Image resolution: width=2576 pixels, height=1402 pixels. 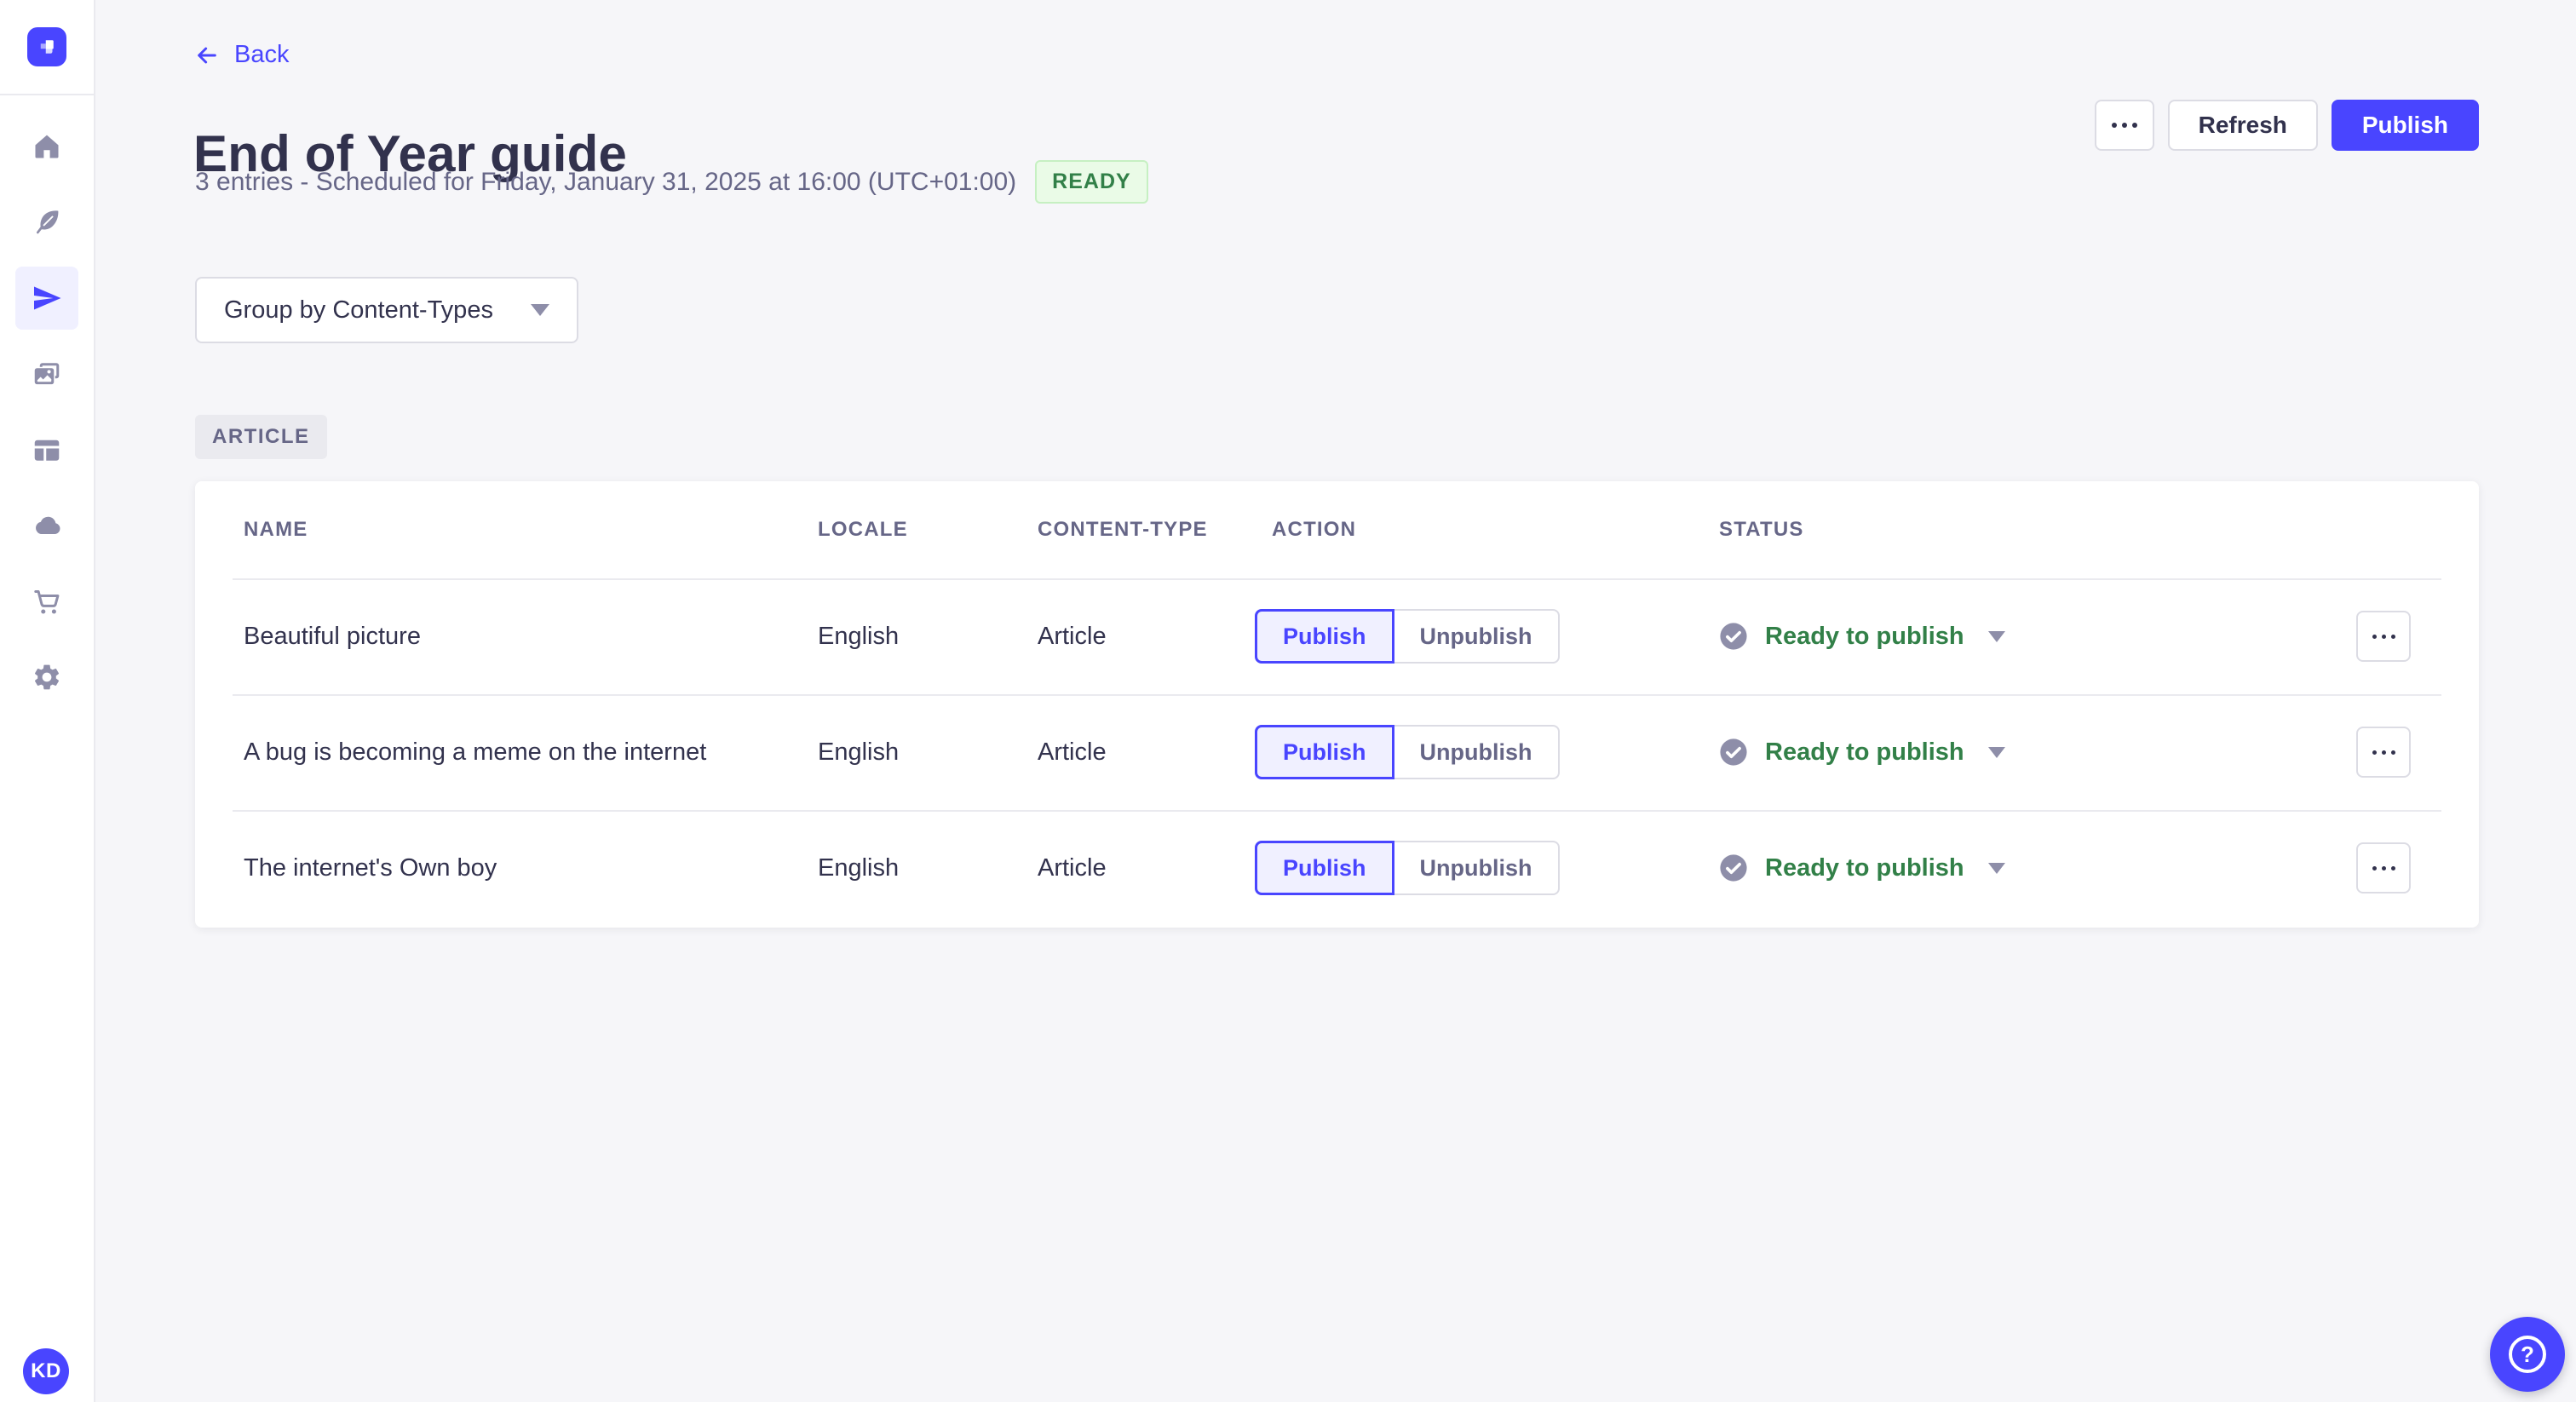 I want to click on entry-name: Beautiful picture, so click(x=332, y=636).